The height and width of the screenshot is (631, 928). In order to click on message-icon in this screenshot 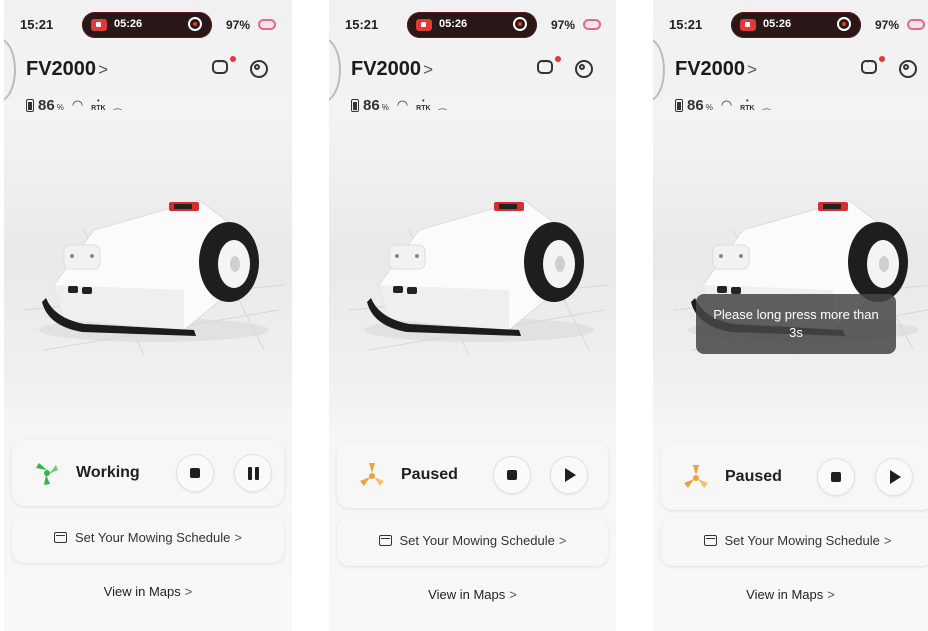, I will do `click(873, 65)`.